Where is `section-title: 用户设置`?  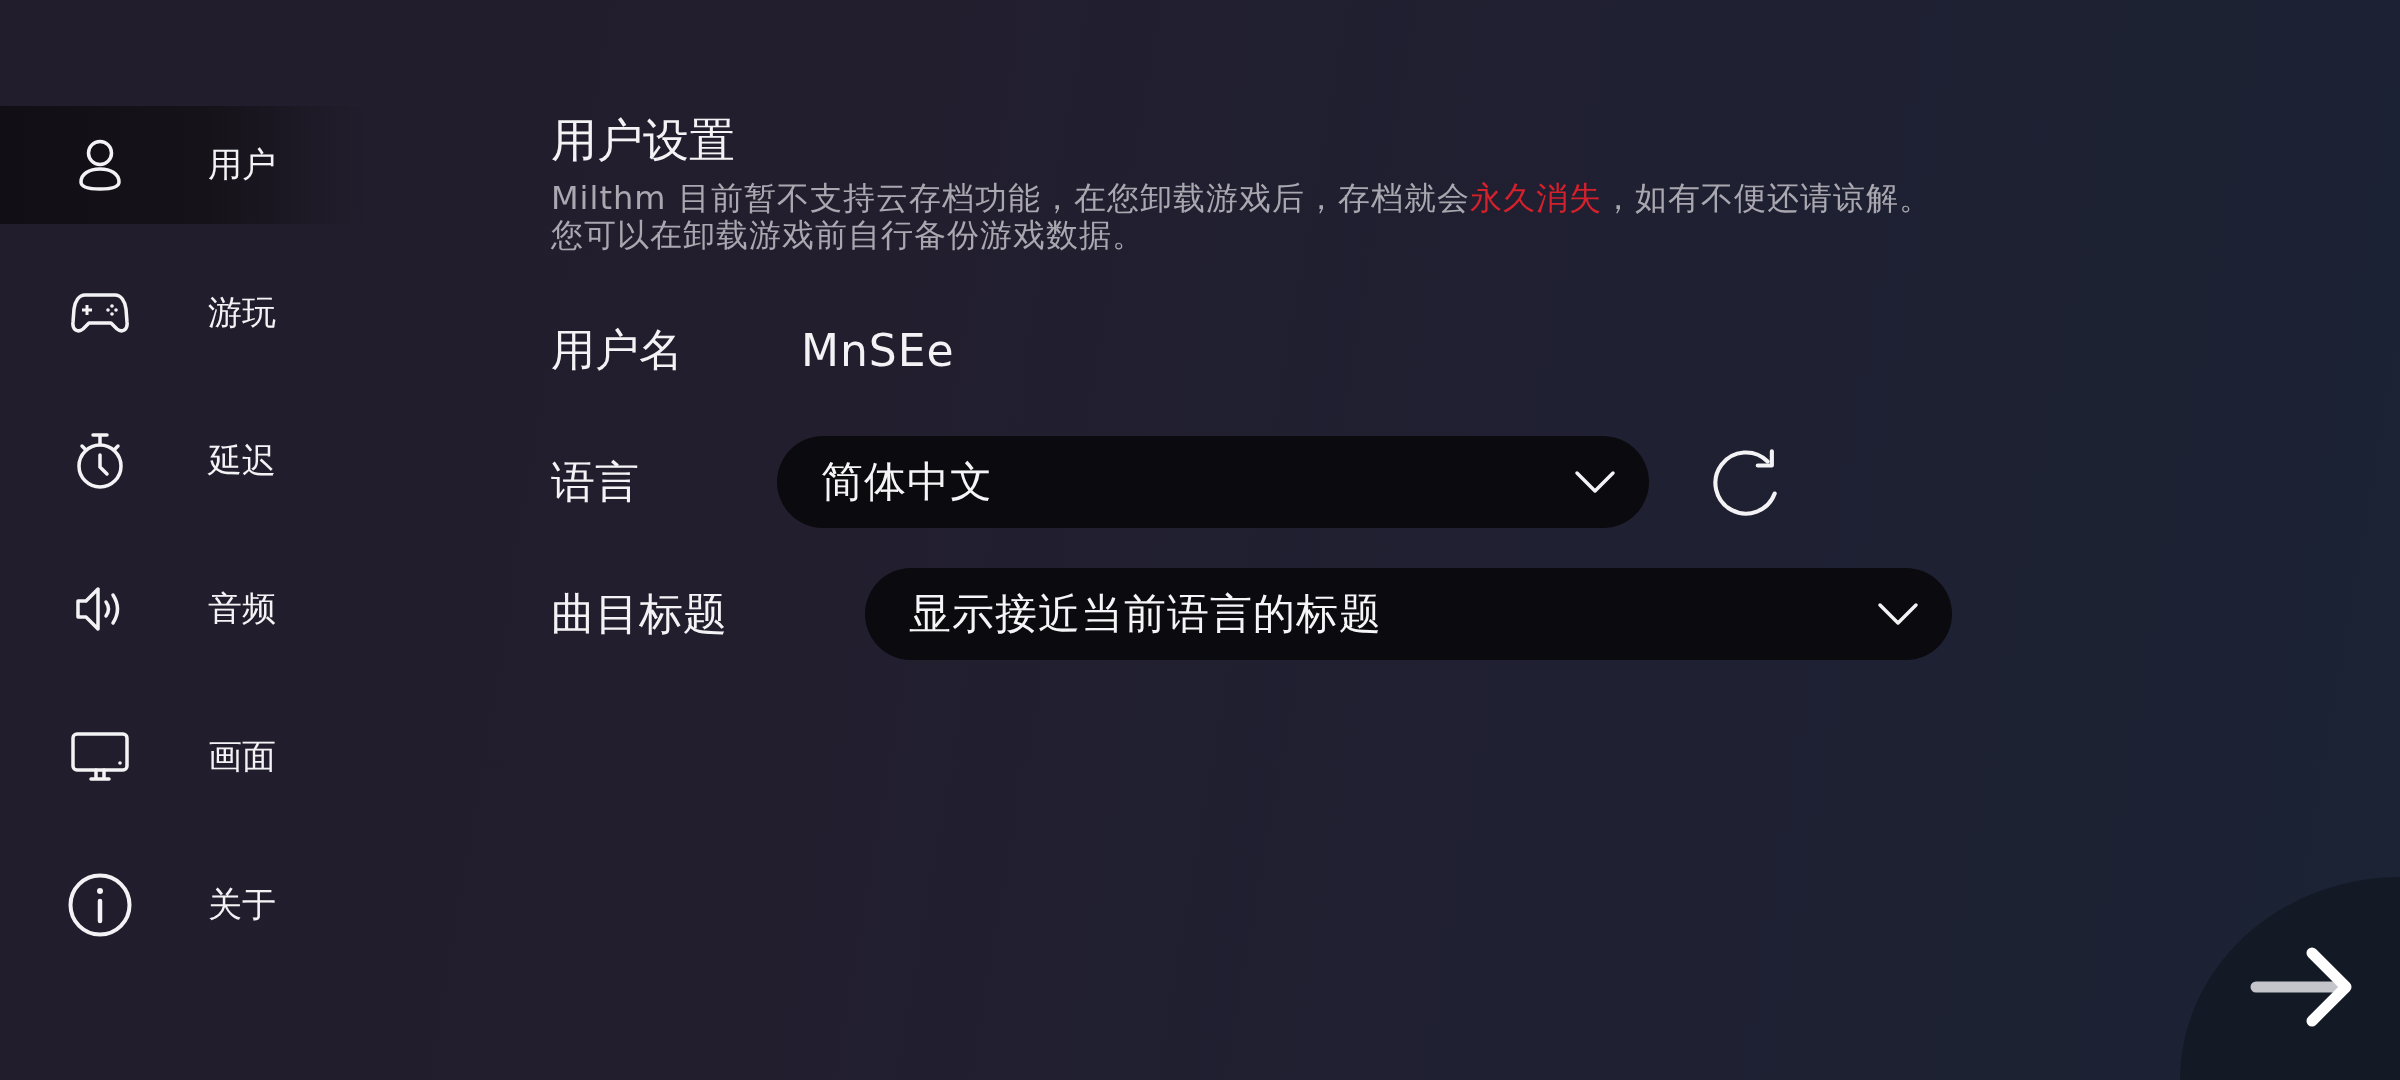
section-title: 用户设置 is located at coordinates (643, 140).